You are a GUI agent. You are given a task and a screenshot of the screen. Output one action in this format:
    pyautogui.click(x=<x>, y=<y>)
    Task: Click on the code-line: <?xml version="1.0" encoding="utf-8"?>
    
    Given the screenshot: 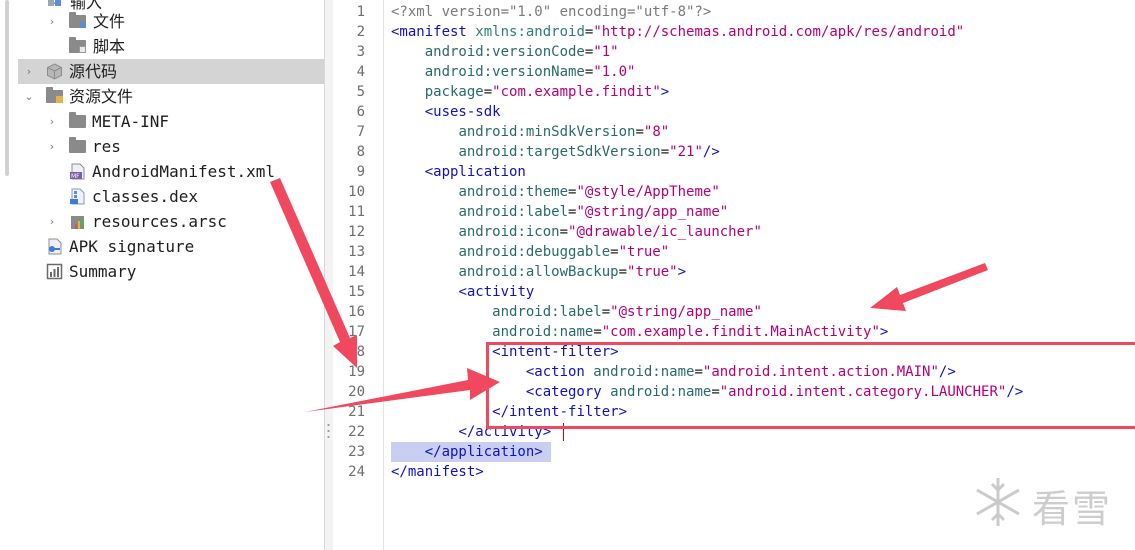 What is the action you would take?
    pyautogui.click(x=551, y=12)
    